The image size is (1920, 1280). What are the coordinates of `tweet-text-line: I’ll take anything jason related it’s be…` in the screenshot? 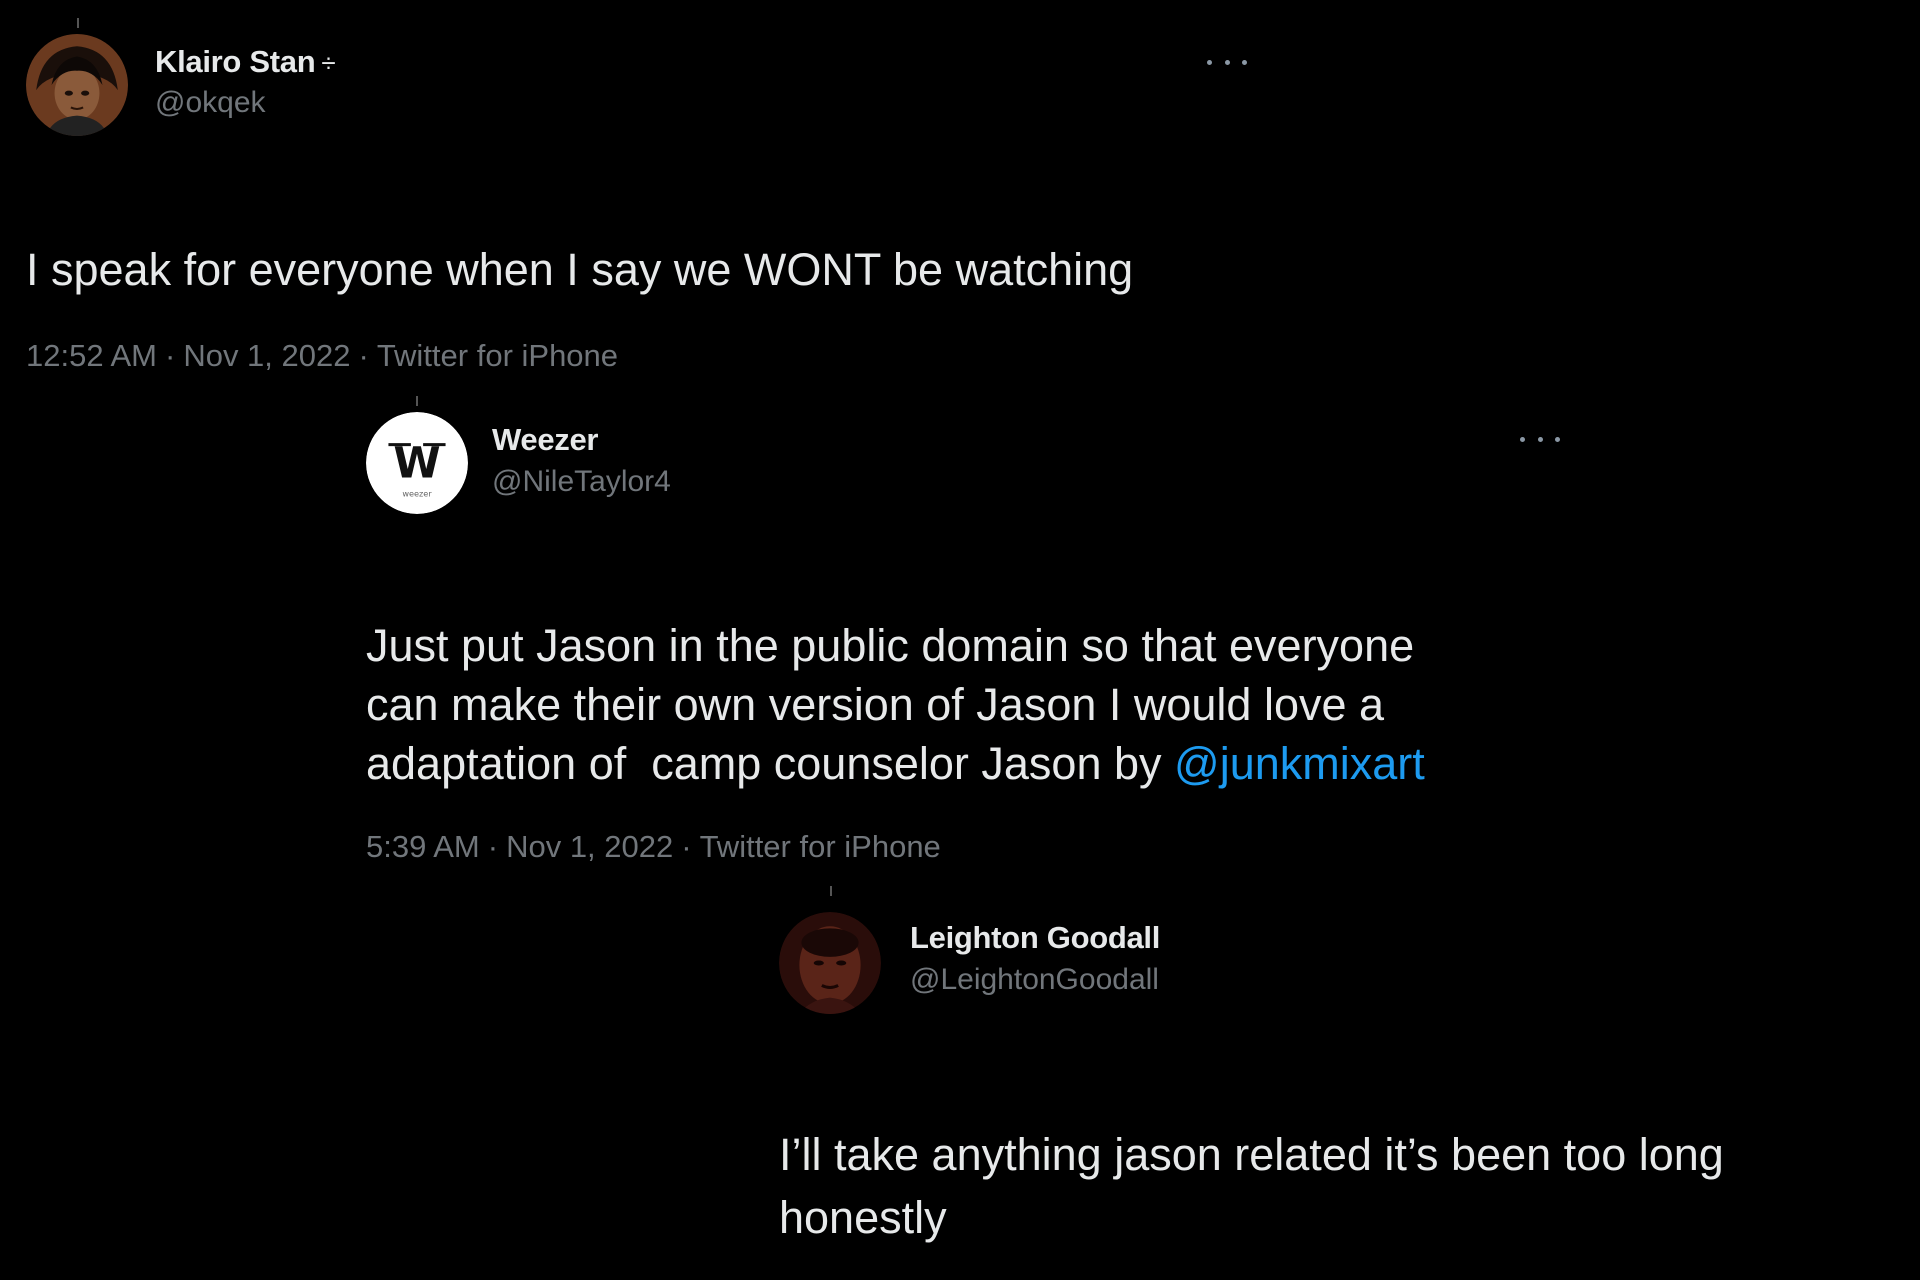 It's located at (1251, 1154).